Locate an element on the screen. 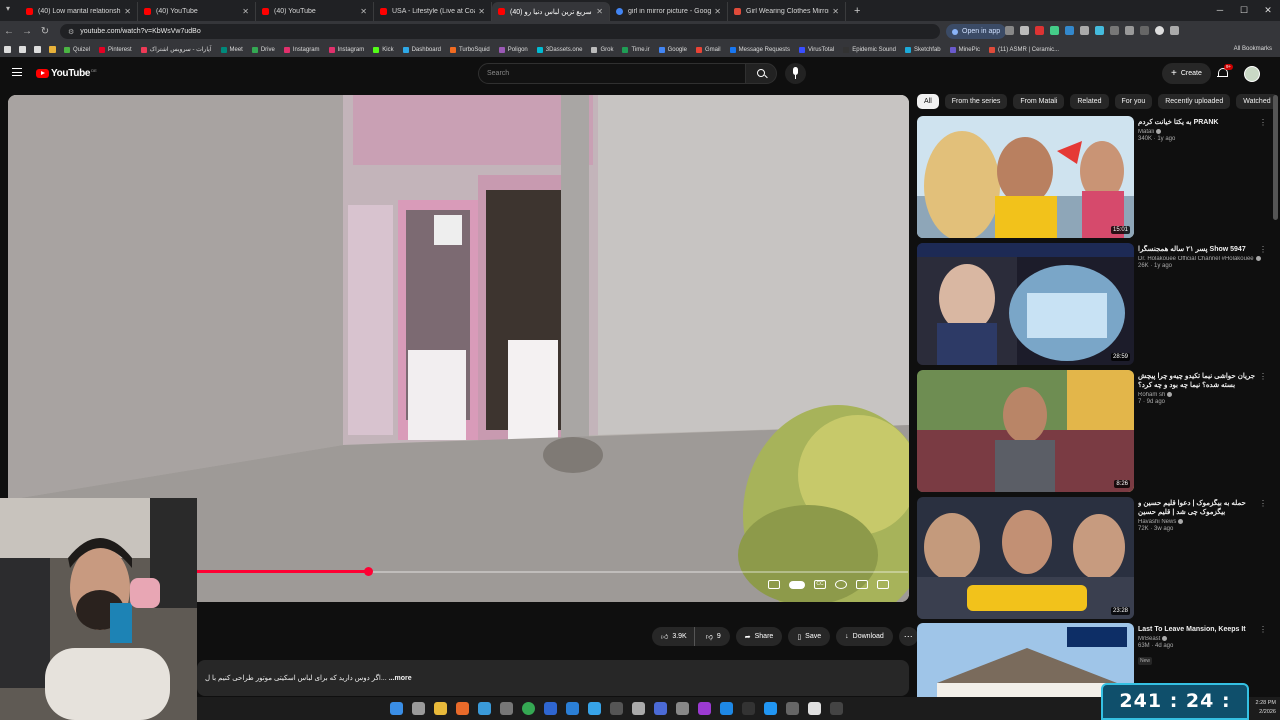 Image resolution: width=1280 pixels, height=720 pixels. profile-icon is located at coordinates (1159, 30).